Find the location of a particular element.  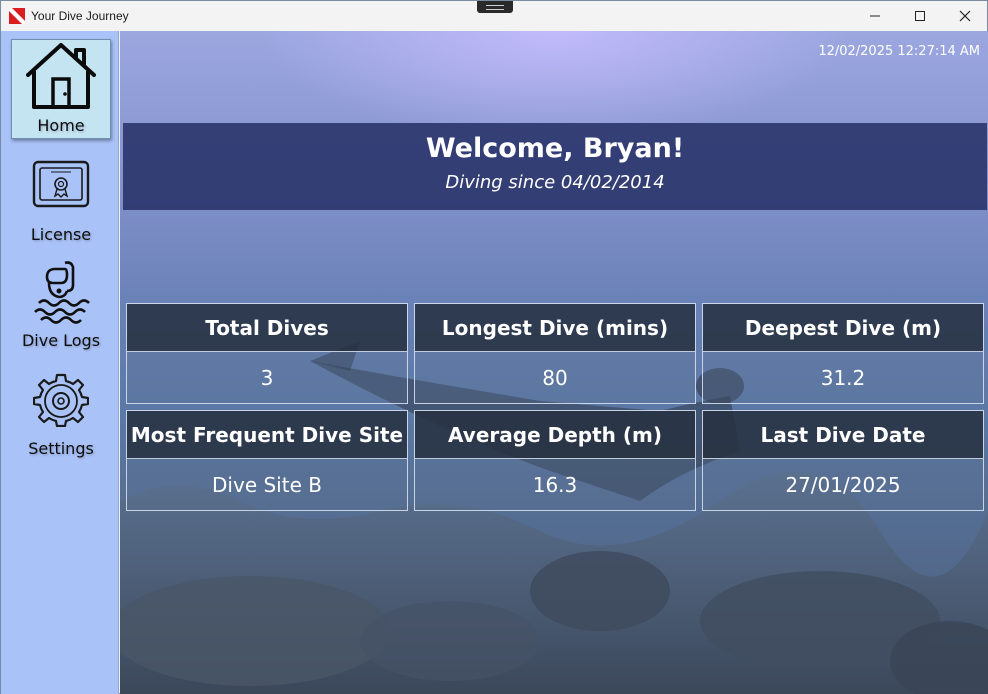

home-icon is located at coordinates (61, 76).